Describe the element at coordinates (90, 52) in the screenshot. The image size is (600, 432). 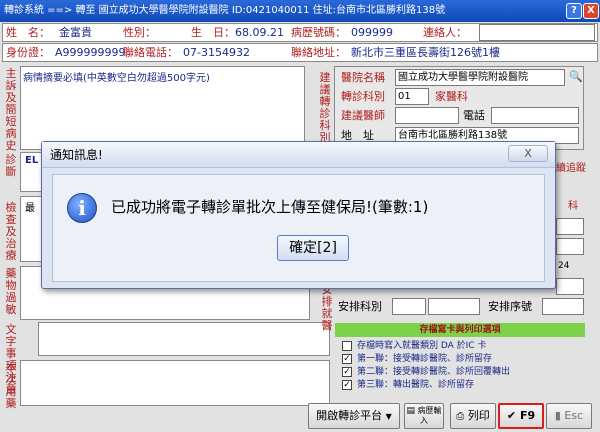
I see `patient-id: A999999999` at that location.